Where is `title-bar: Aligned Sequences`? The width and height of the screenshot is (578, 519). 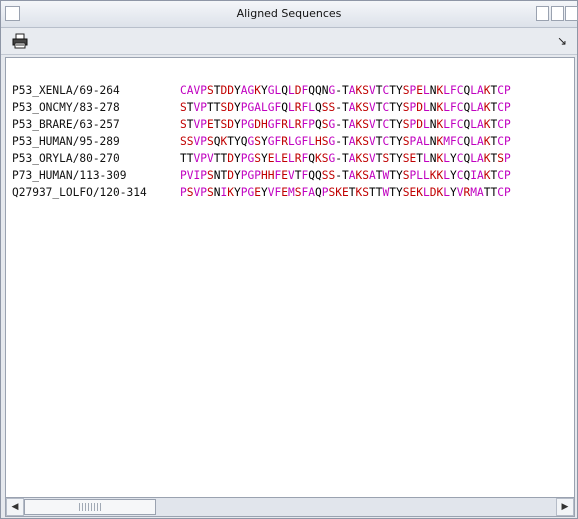 title-bar: Aligned Sequences is located at coordinates (289, 14).